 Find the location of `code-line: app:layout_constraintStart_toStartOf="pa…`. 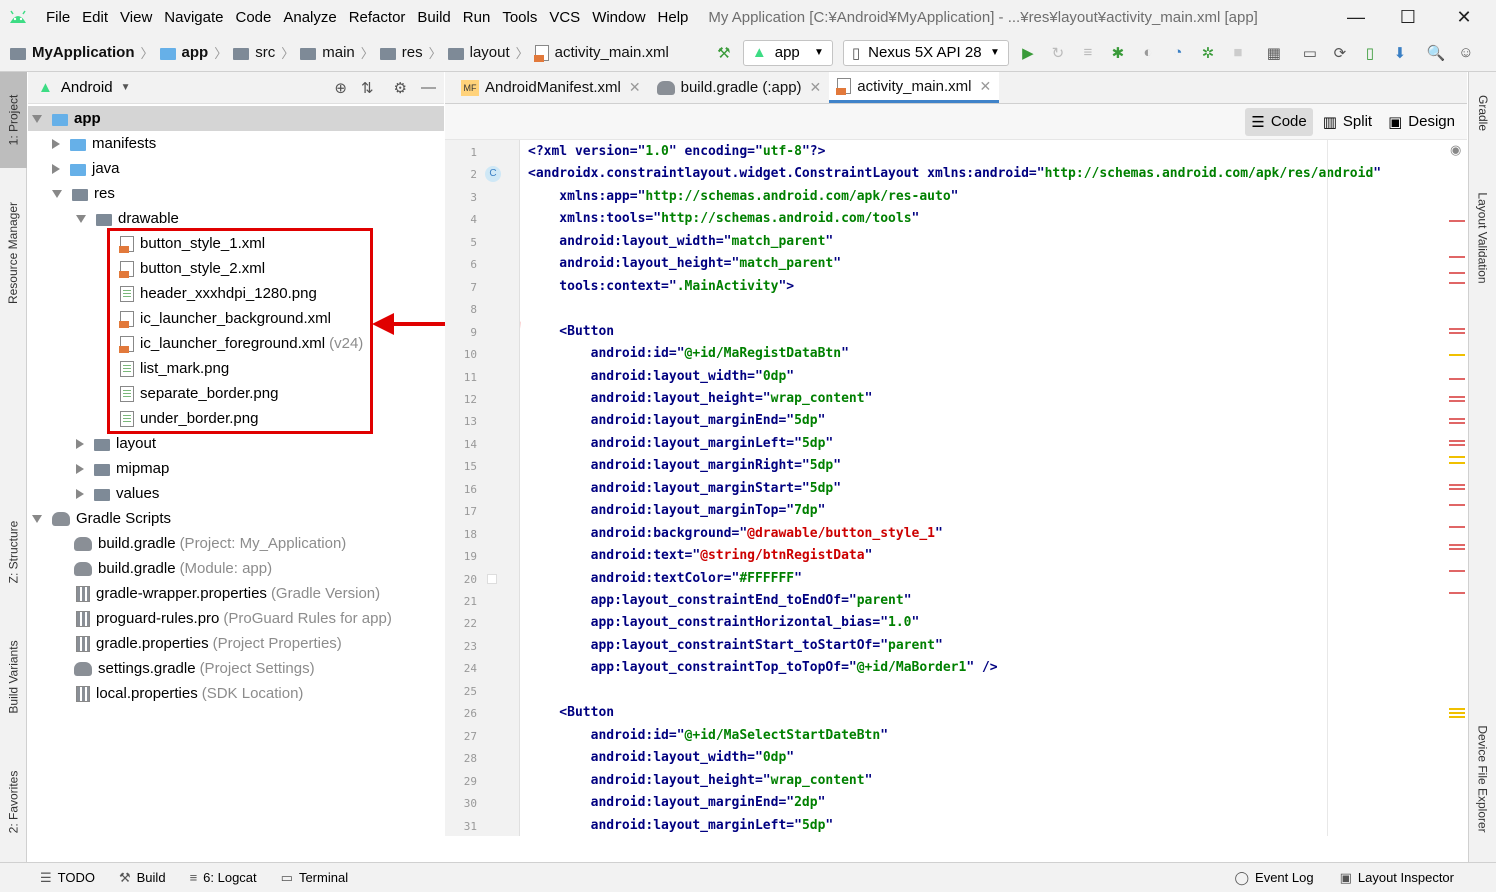

code-line: app:layout_constraintStart_toStartOf="pa… is located at coordinates (735, 645).